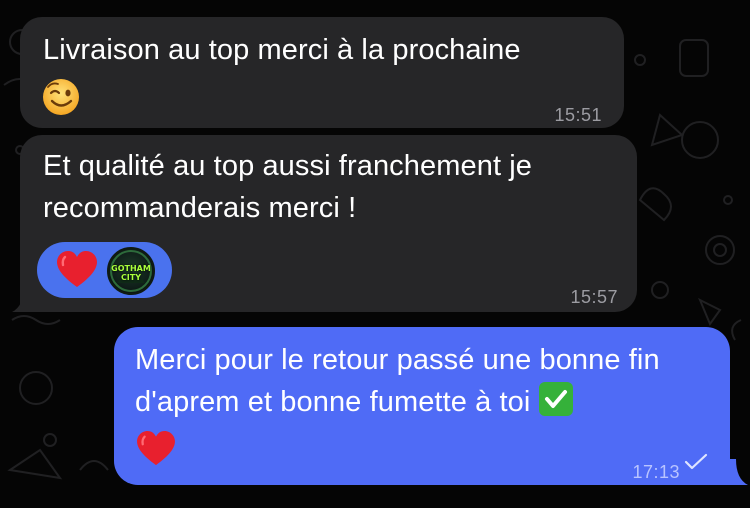  I want to click on message-timestamp: 15:51, so click(578, 115).